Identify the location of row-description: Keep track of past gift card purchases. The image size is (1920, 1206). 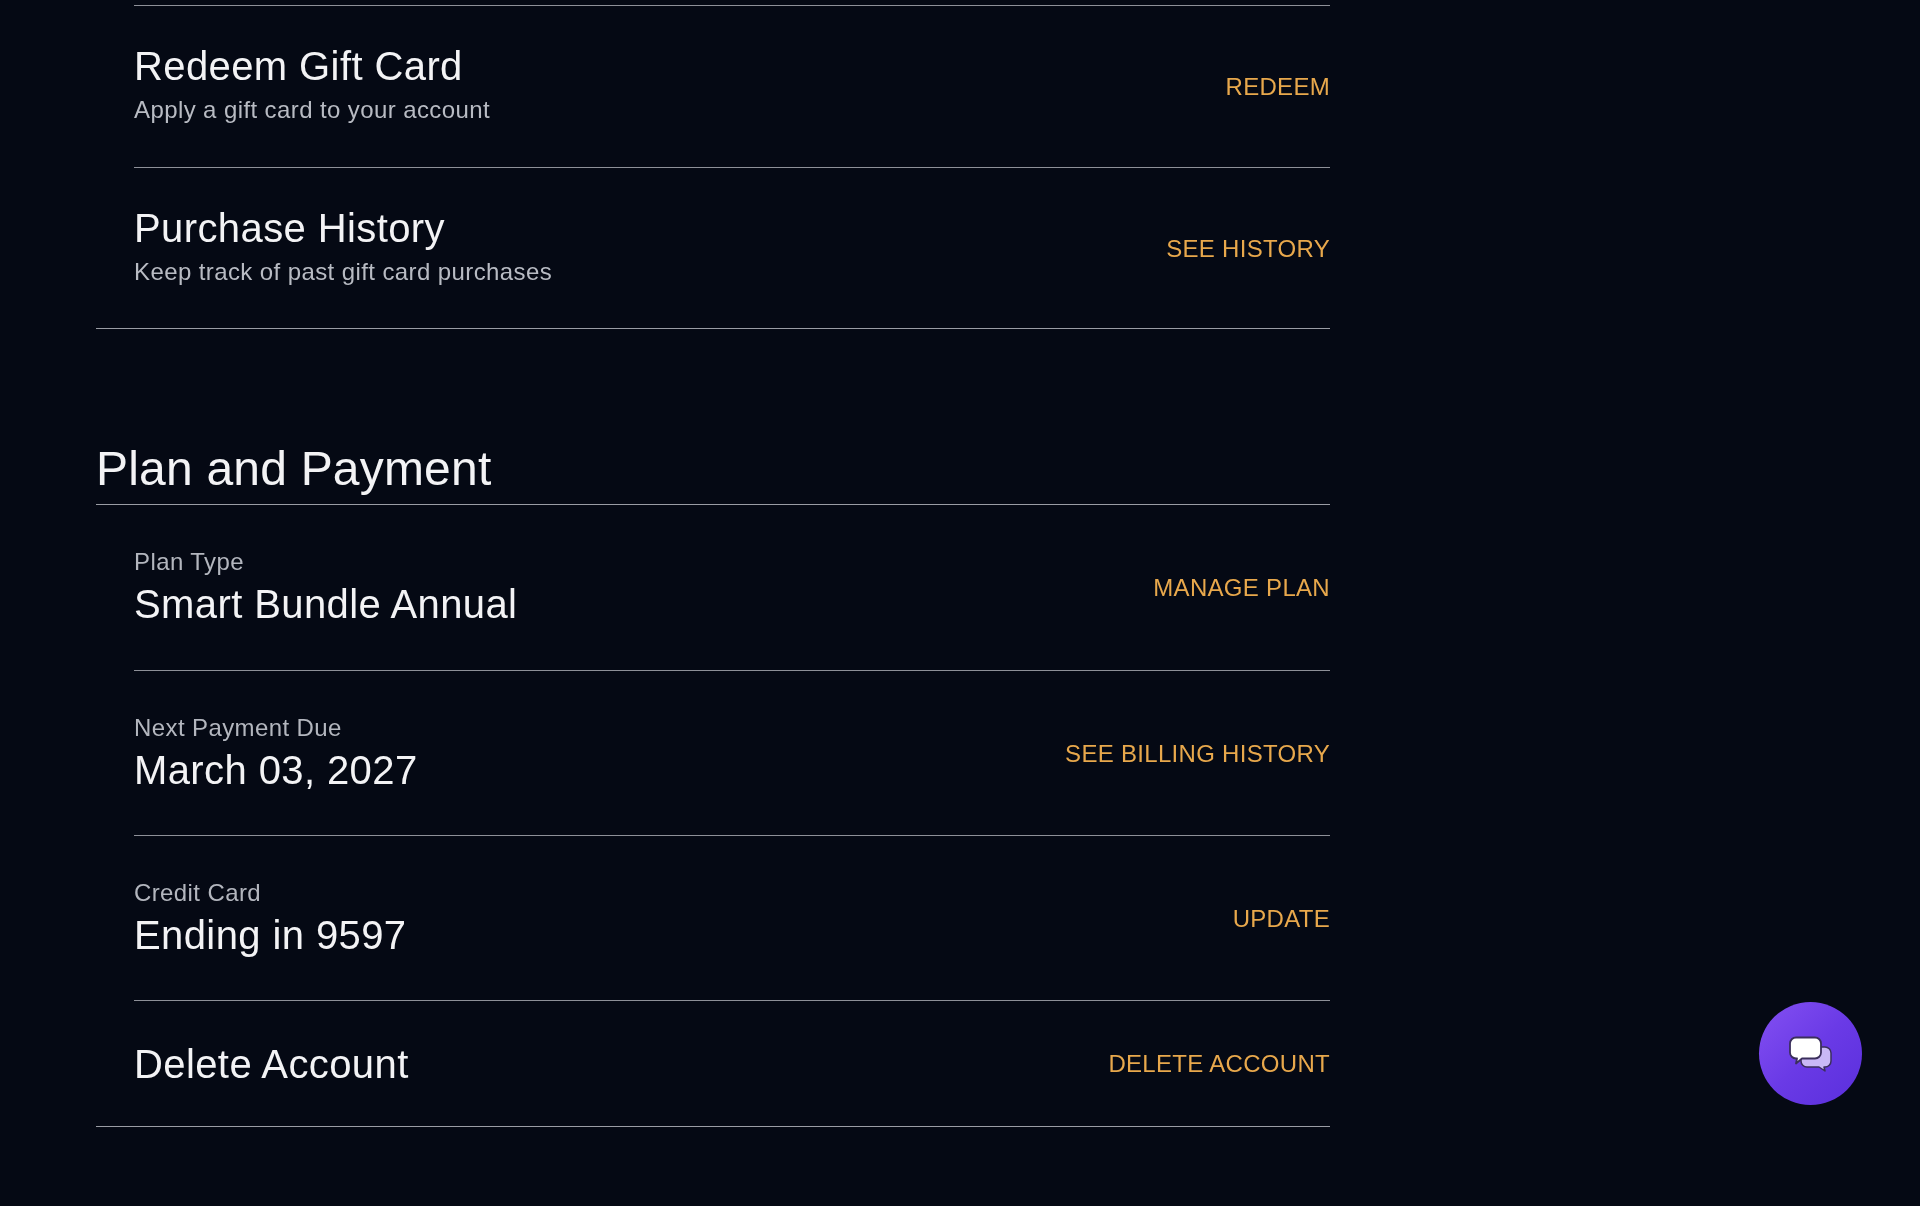
(343, 271).